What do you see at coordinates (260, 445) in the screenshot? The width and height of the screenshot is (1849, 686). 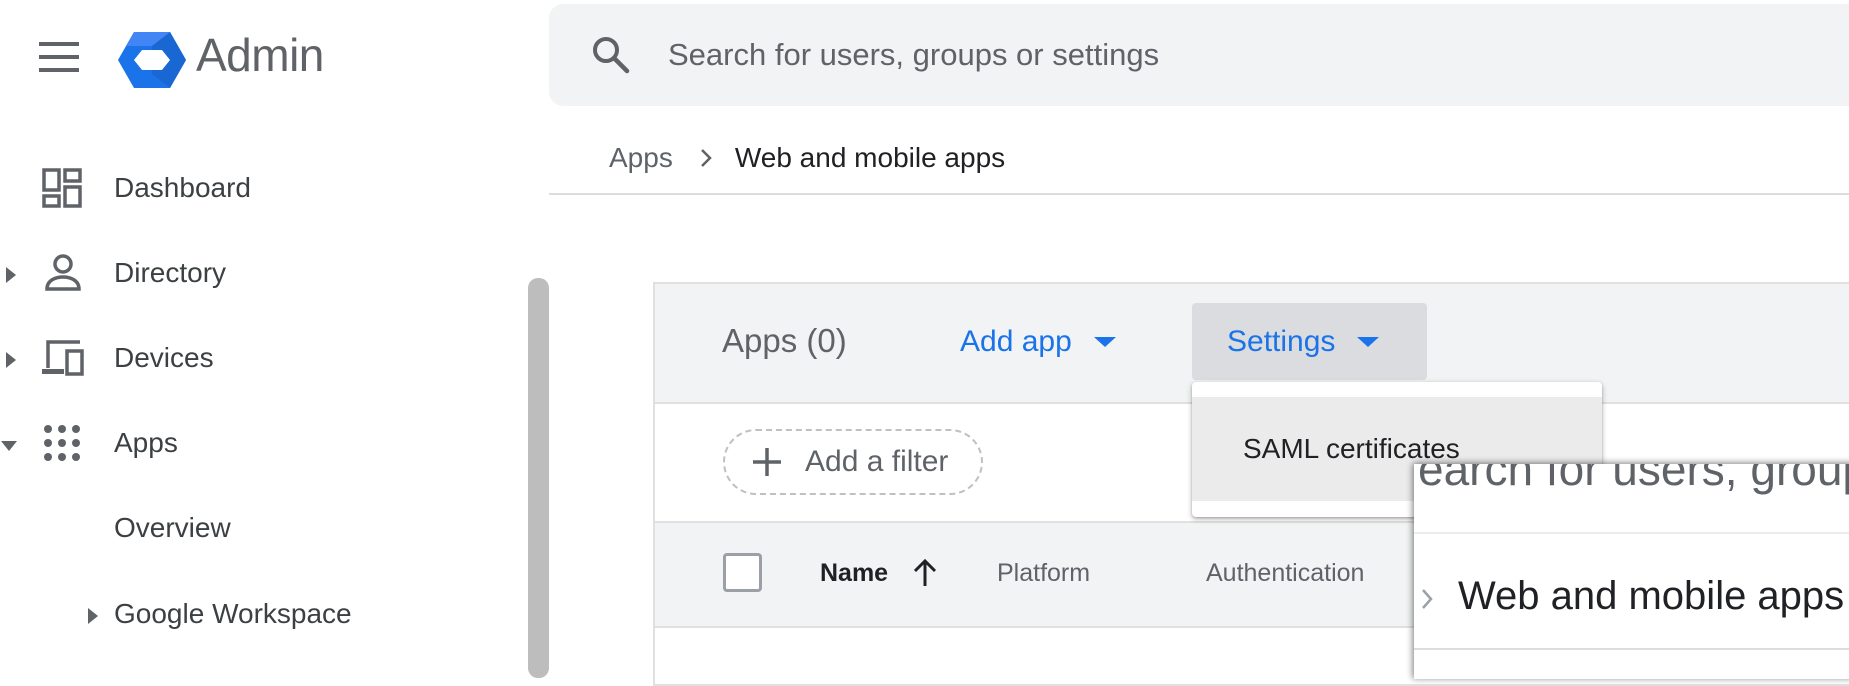 I see `sidebar-item-apps: Apps` at bounding box center [260, 445].